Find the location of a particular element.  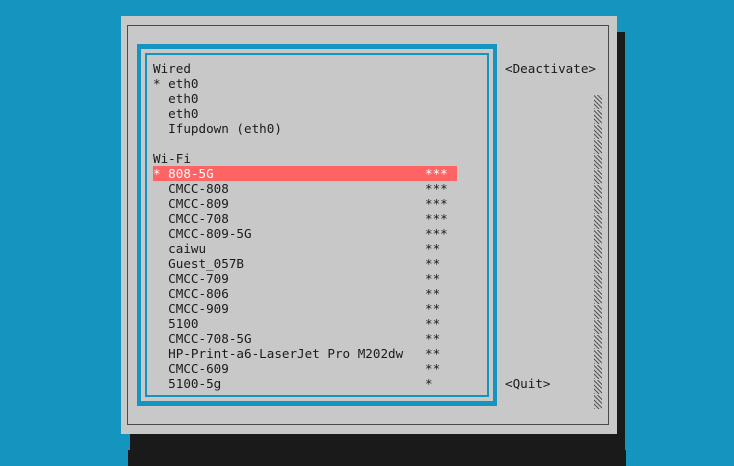

connection-name: CMCC-806 is located at coordinates (191, 293).